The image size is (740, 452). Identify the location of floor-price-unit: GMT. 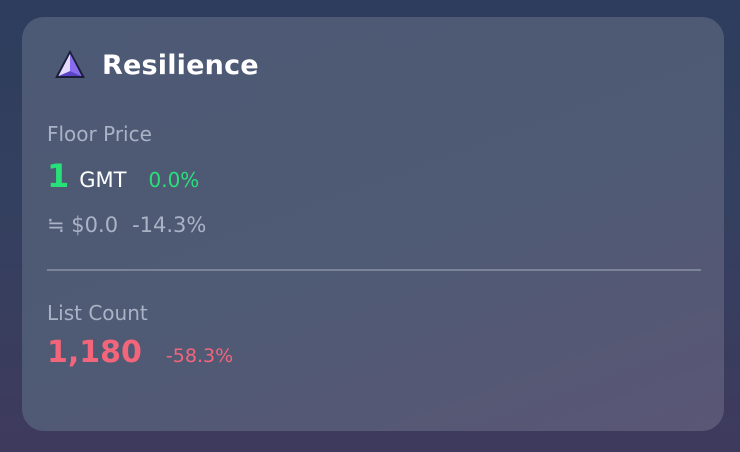
(103, 180).